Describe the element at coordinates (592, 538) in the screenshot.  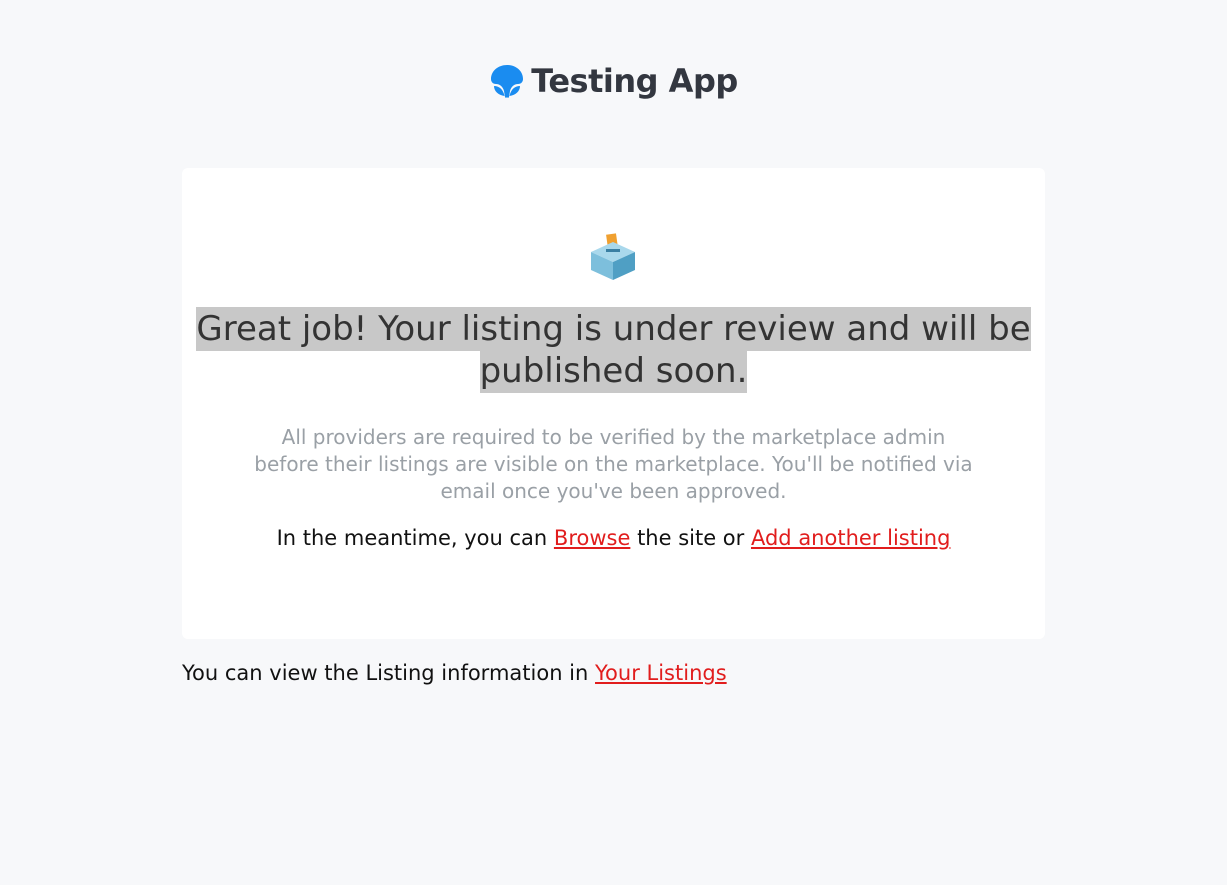
I see `browse-link: Browse` at that location.